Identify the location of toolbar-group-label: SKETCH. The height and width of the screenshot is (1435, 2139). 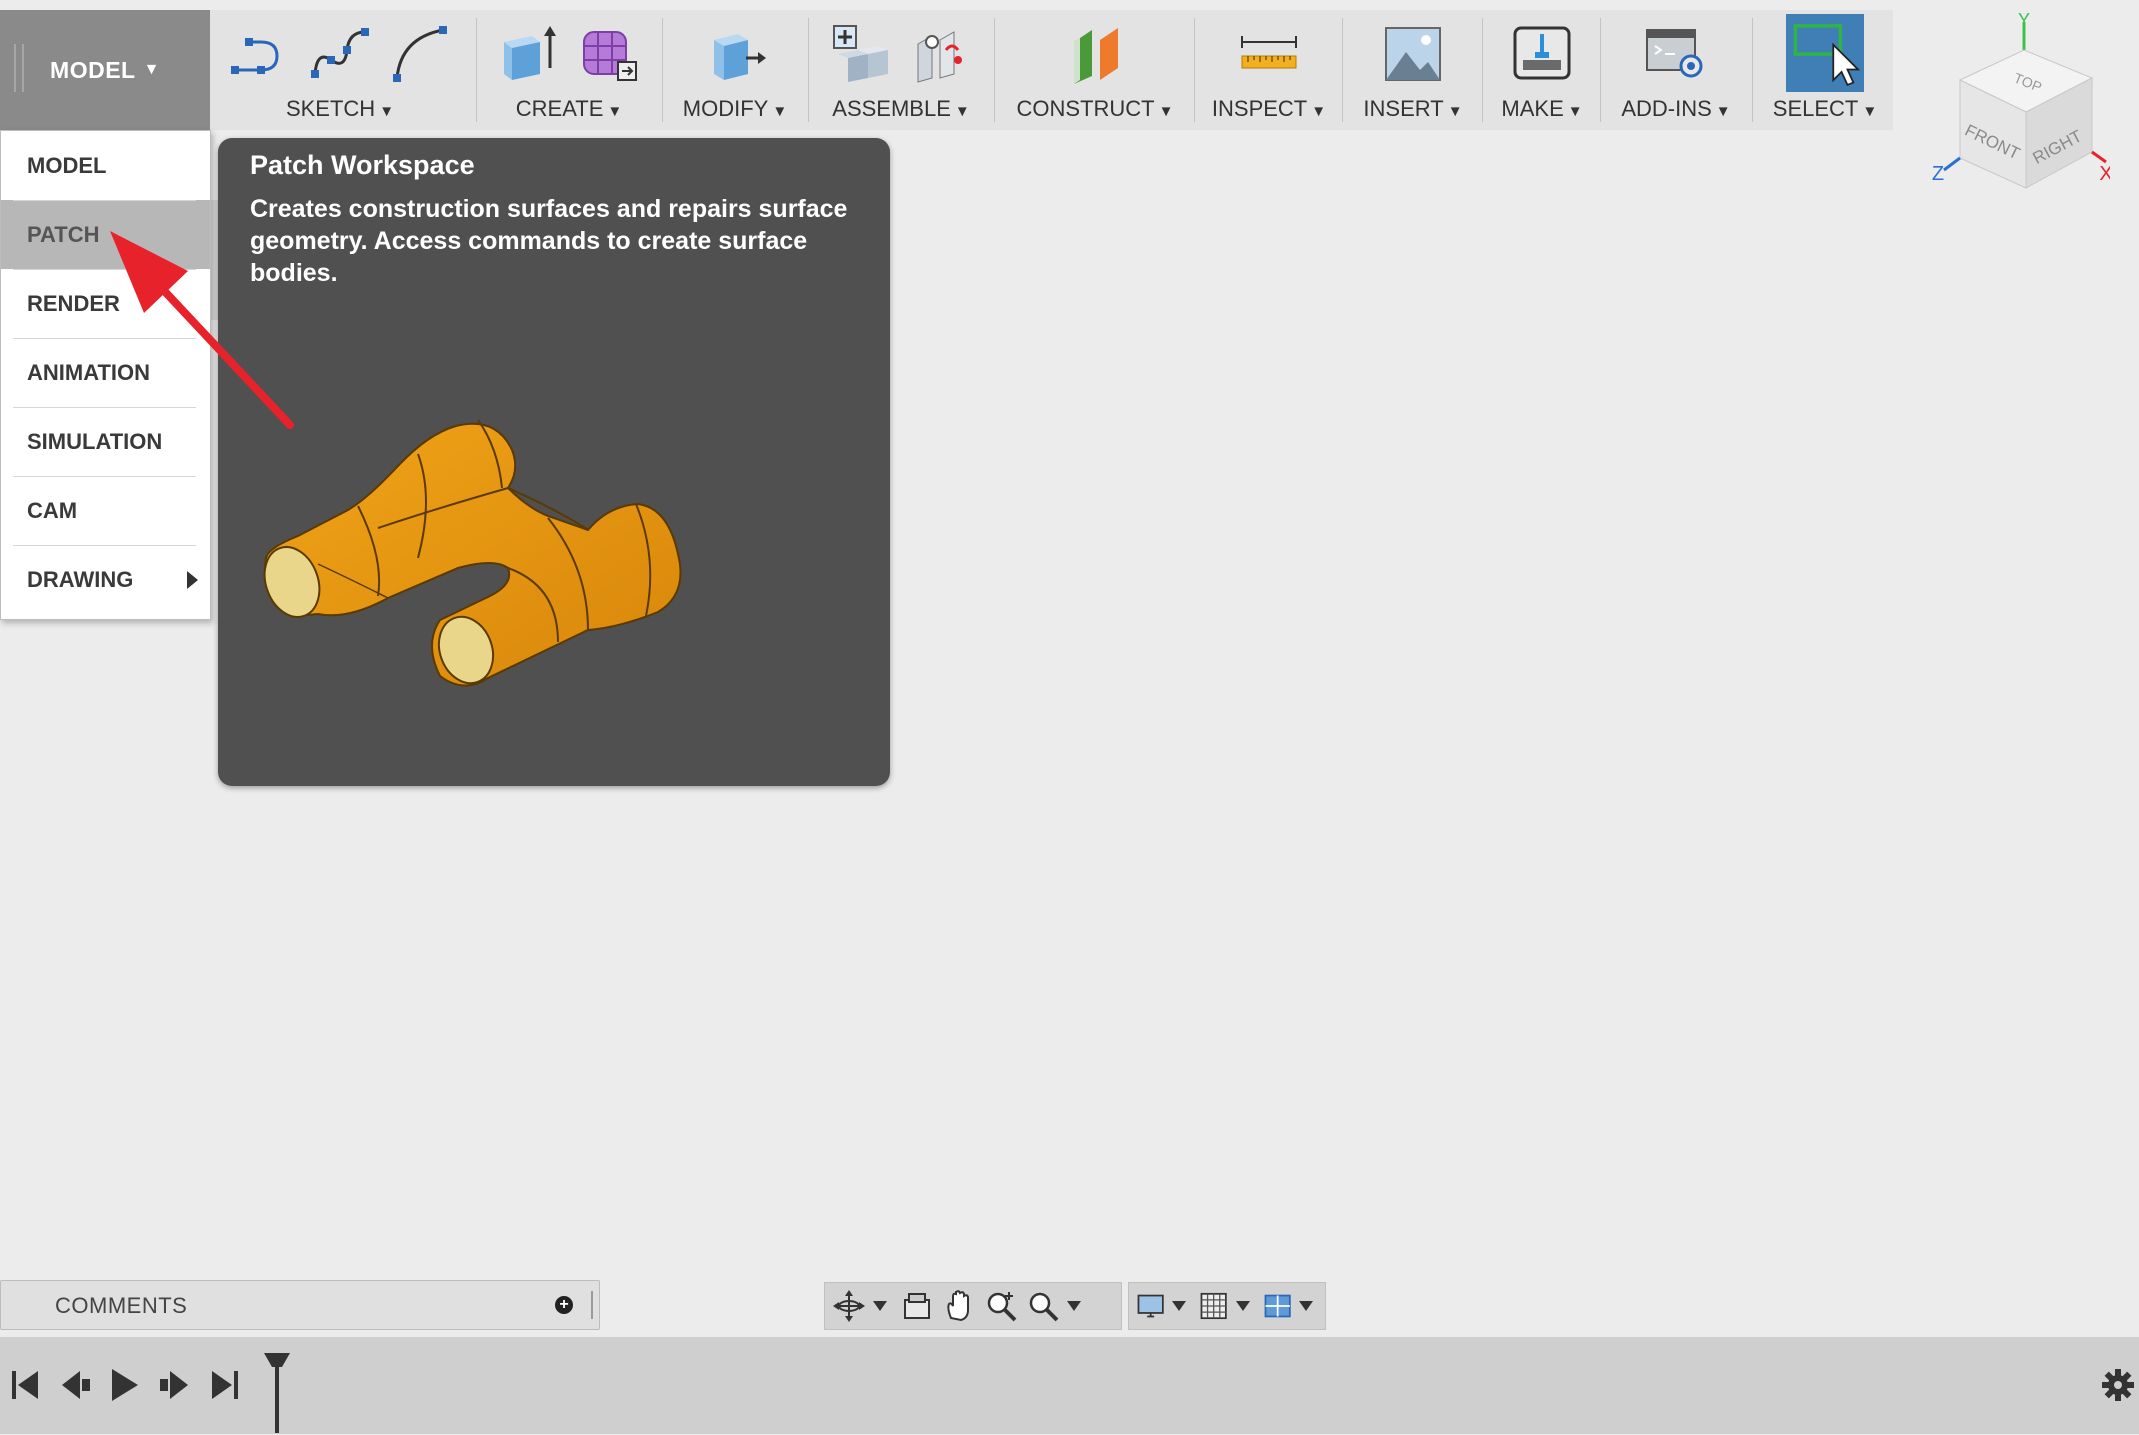
(330, 108).